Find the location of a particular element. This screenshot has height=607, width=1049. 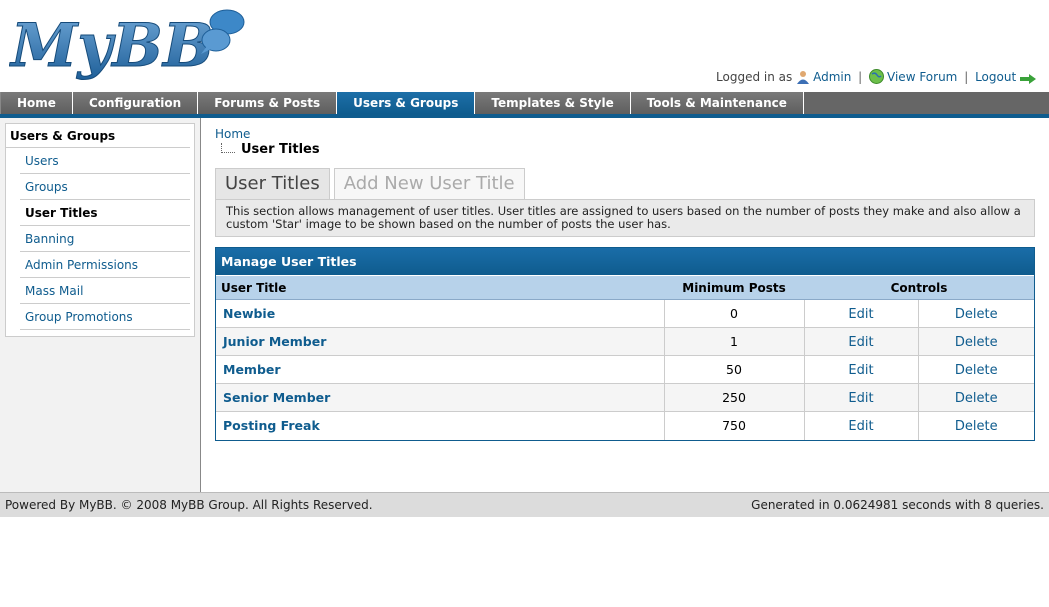

view-forum-link: View Forum is located at coordinates (922, 77).